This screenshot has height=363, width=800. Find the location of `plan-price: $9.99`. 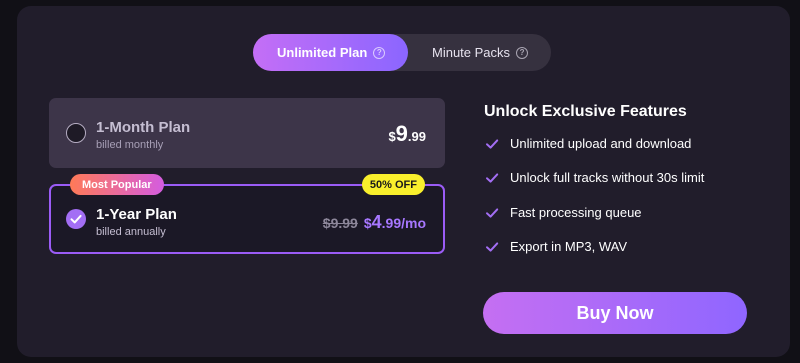

plan-price: $9.99 is located at coordinates (407, 134).